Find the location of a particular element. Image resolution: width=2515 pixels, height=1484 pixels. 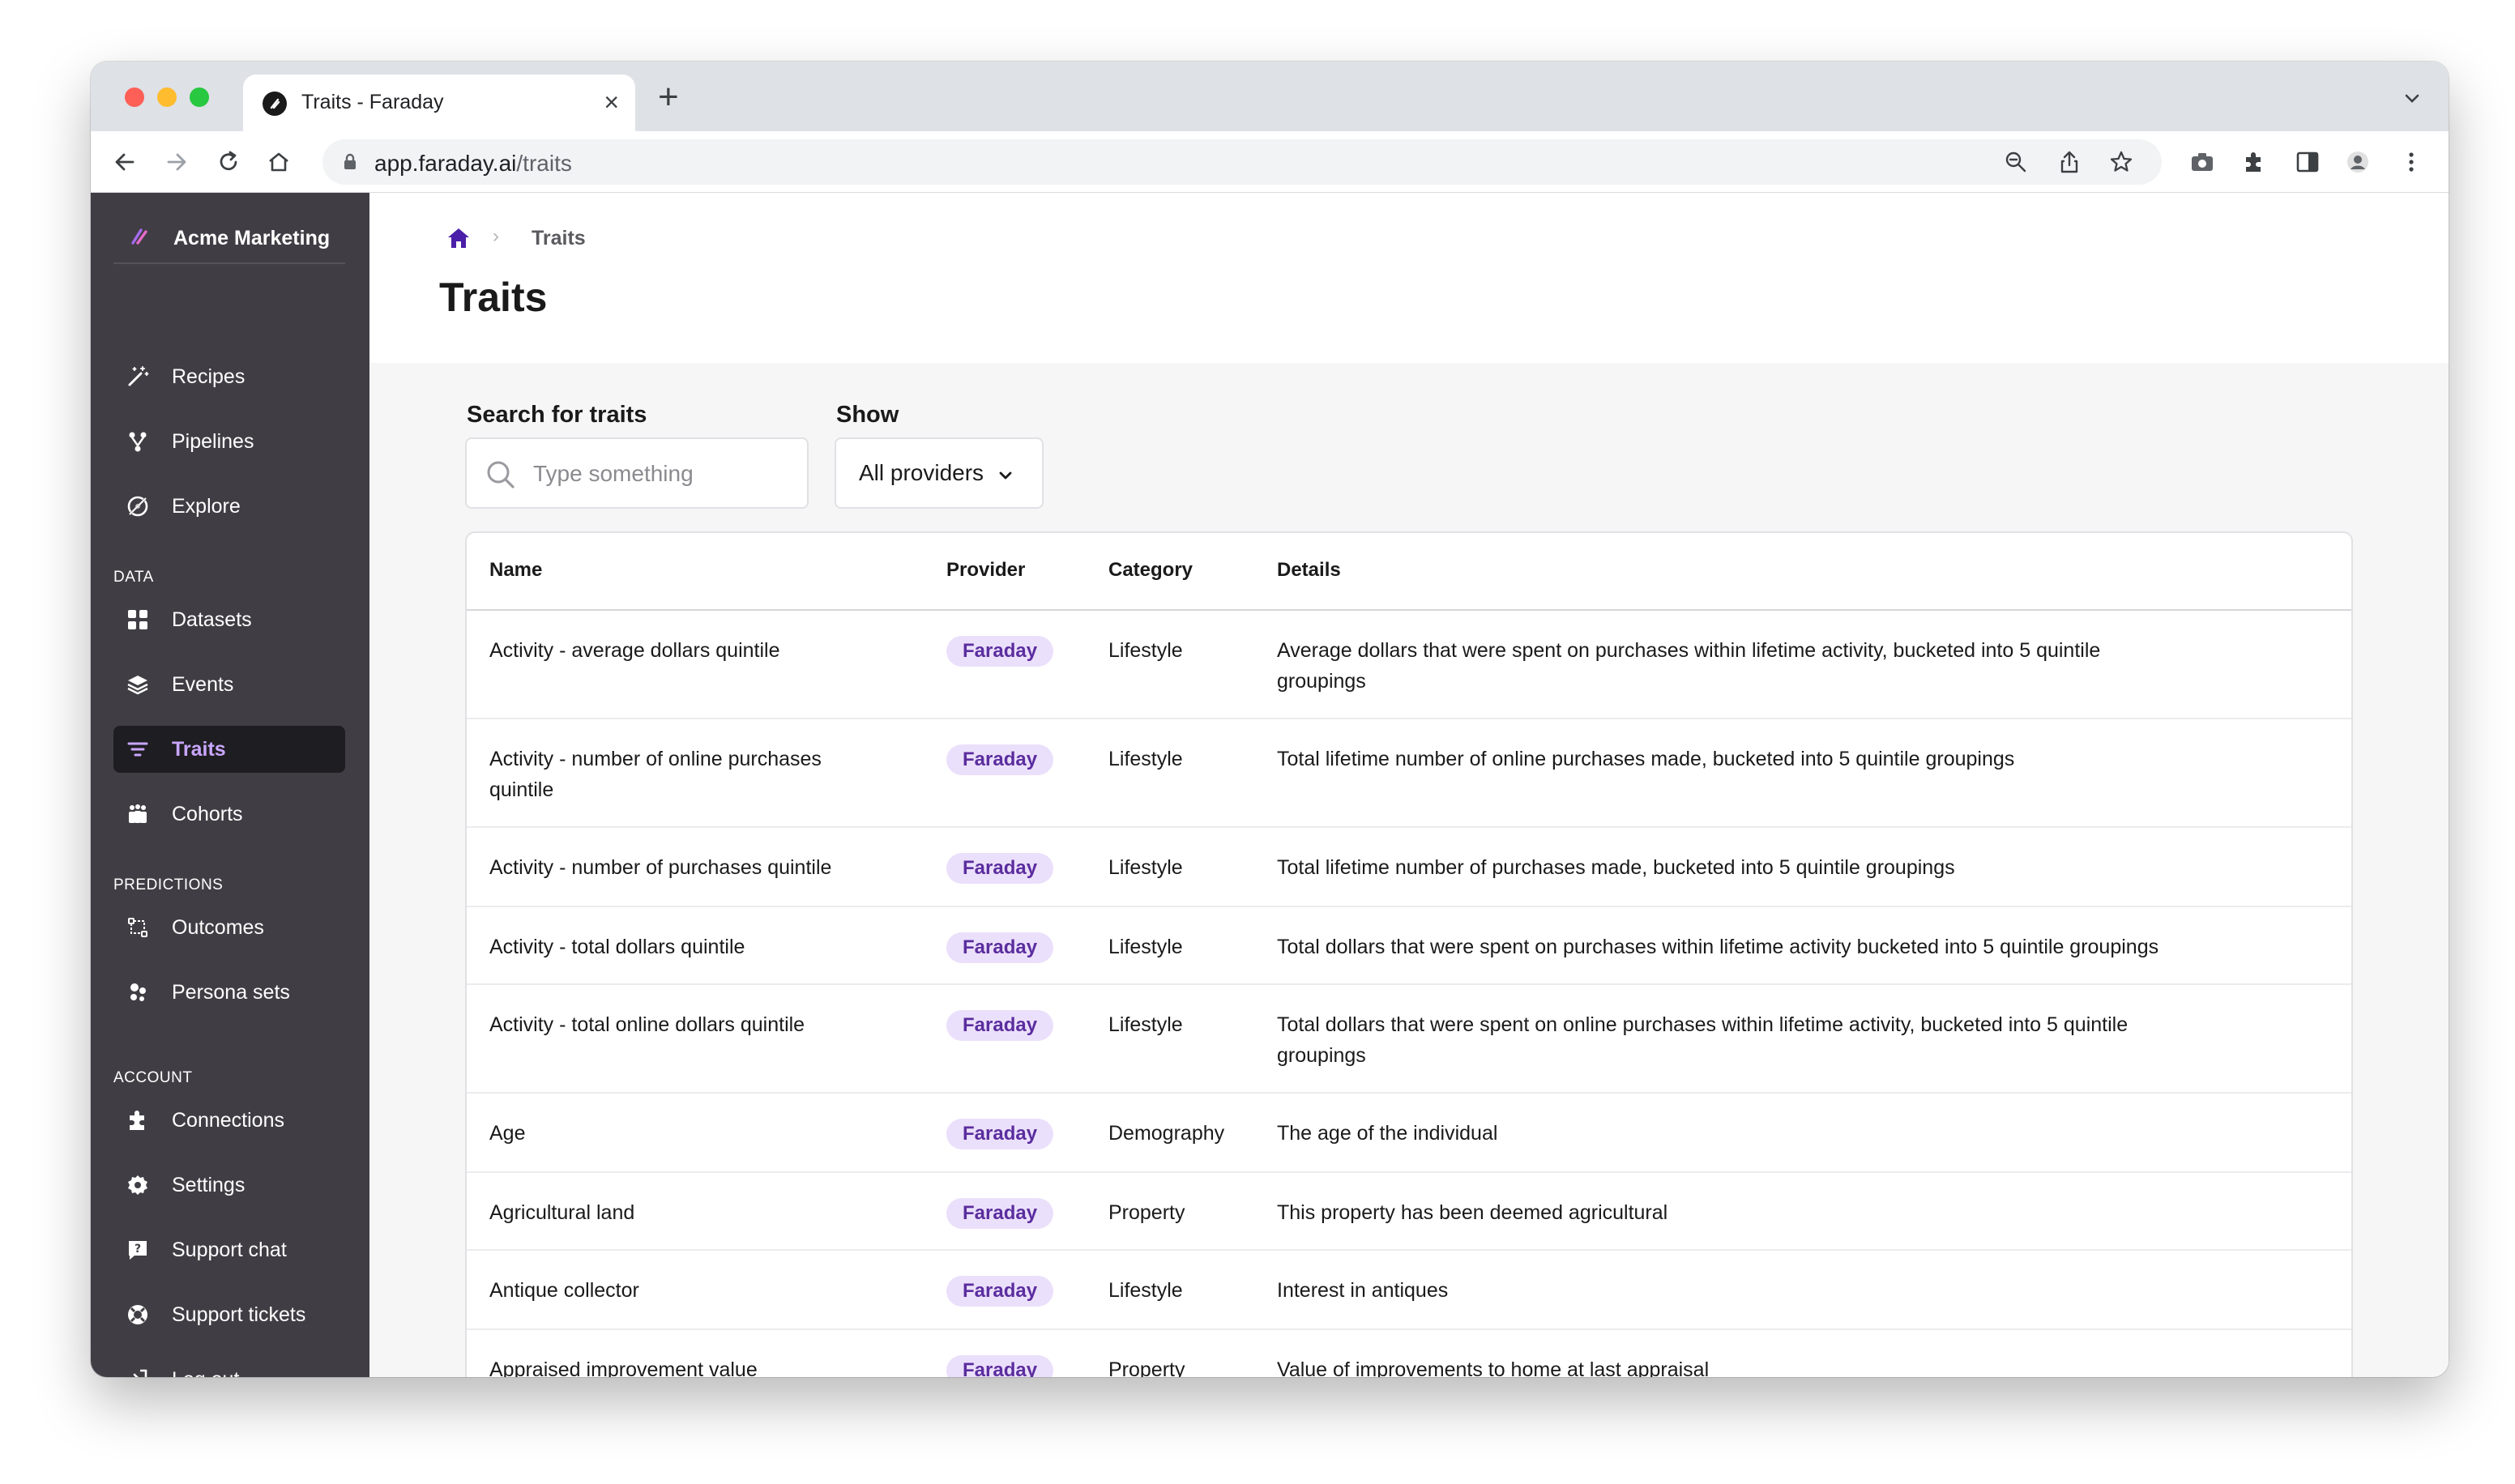

close-window-button is located at coordinates (134, 97).